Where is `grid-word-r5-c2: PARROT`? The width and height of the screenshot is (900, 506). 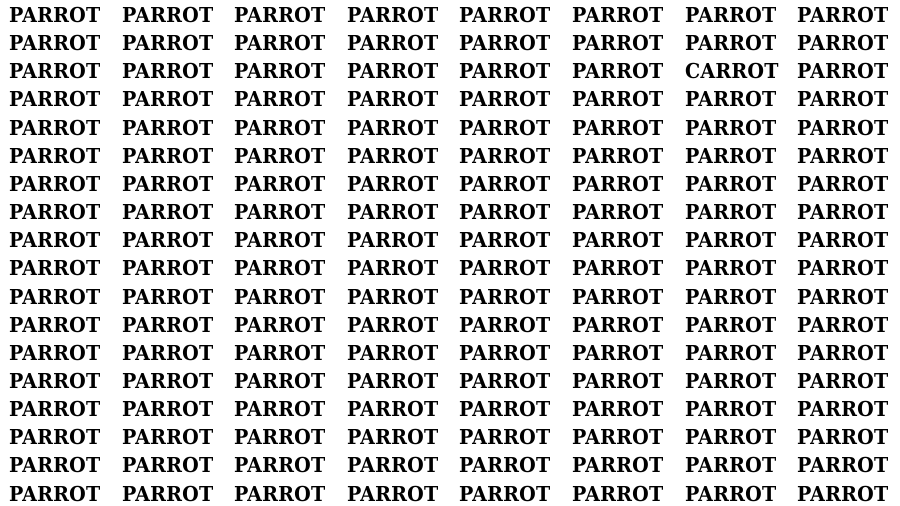 grid-word-r5-c2: PARROT is located at coordinates (167, 128).